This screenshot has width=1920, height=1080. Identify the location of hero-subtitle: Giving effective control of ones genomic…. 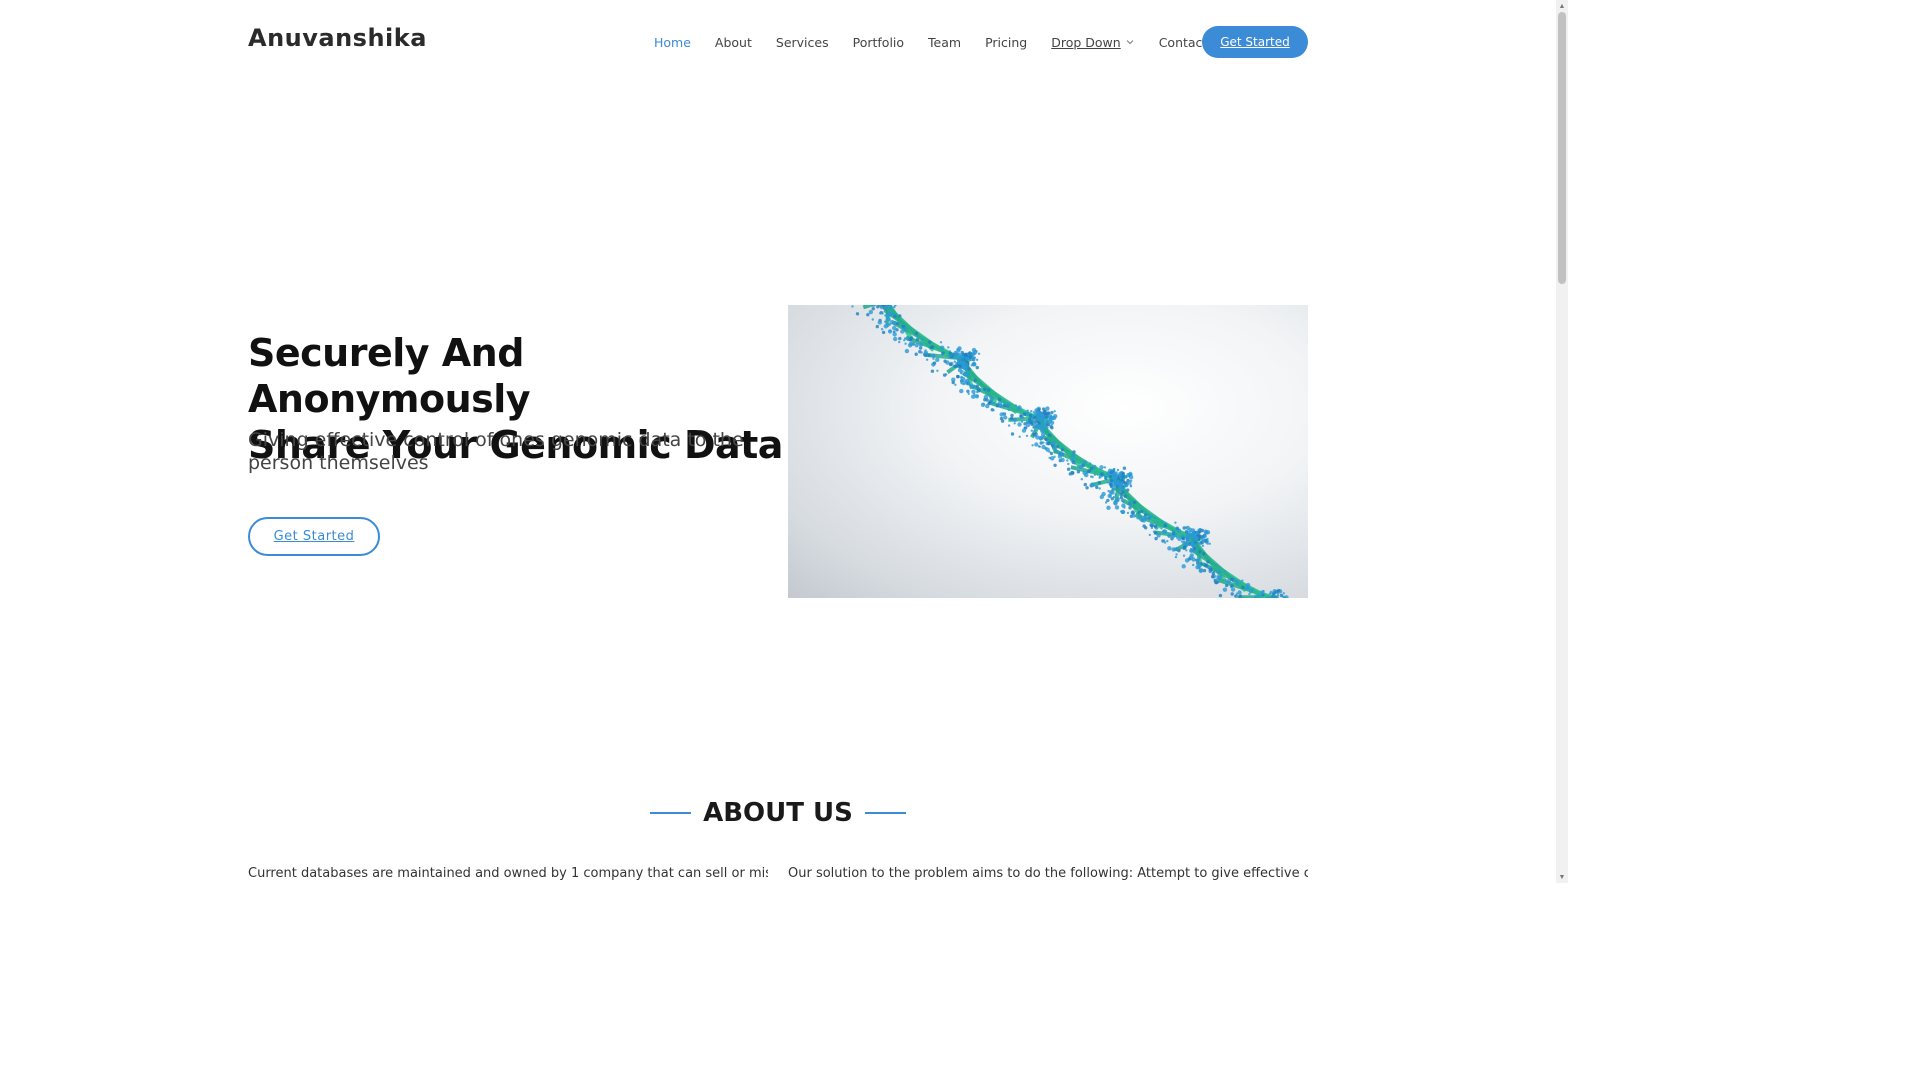
(496, 451).